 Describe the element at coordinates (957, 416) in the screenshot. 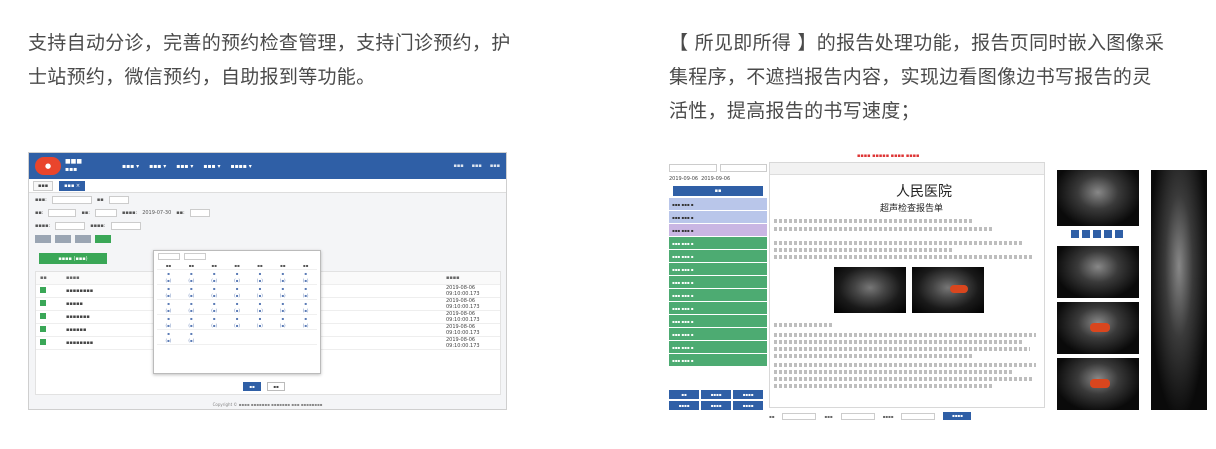

I see `save-report-button: ▪▪▪▪` at that location.